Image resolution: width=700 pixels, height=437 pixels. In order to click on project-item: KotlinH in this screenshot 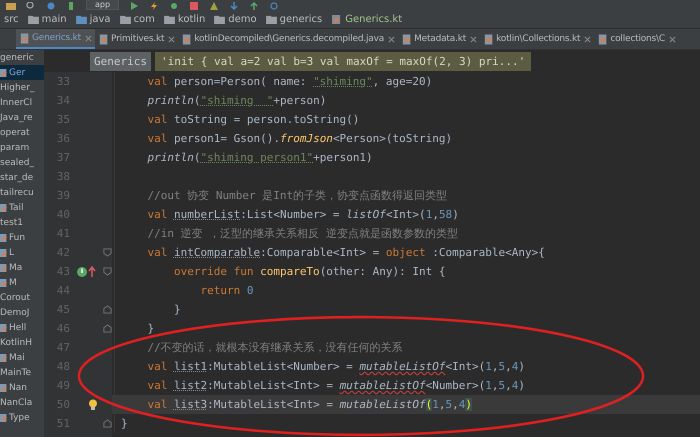, I will do `click(22, 342)`.